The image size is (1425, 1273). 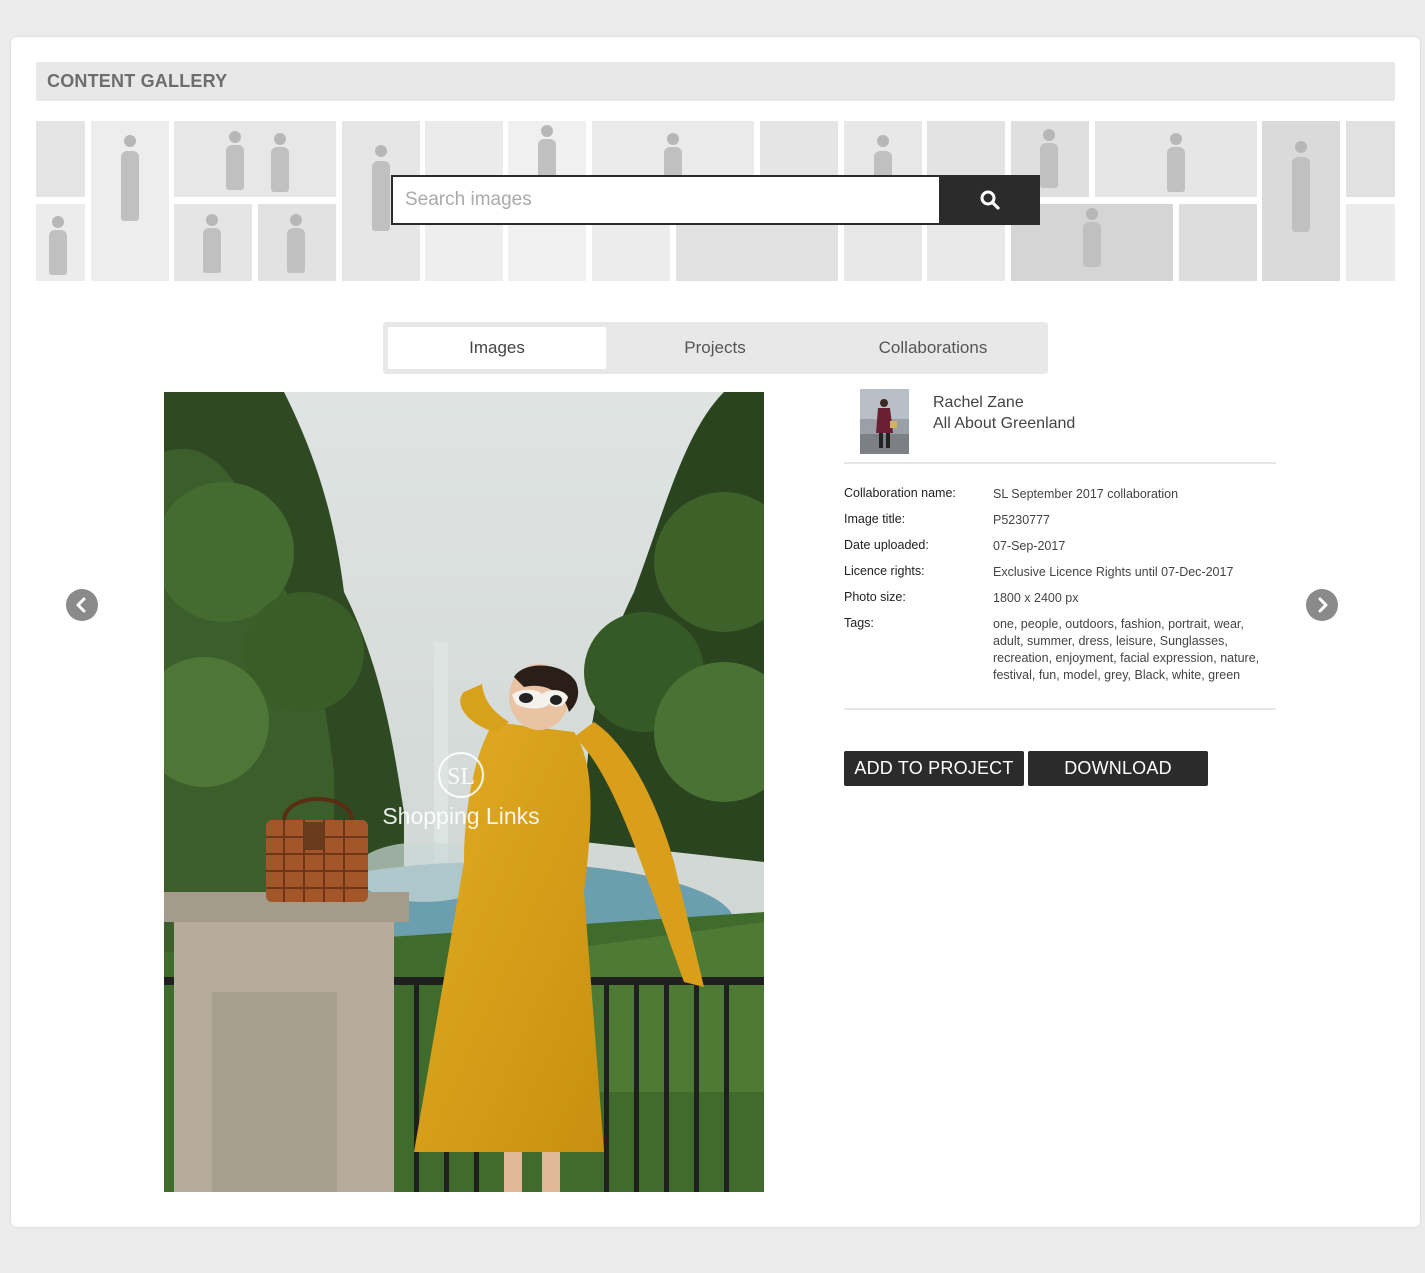 What do you see at coordinates (1004, 402) in the screenshot?
I see `author-name: Rachel Zane` at bounding box center [1004, 402].